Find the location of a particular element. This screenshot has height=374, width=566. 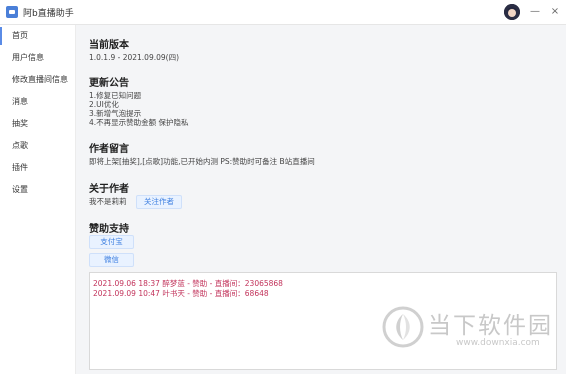

close-button: × is located at coordinates (555, 12).